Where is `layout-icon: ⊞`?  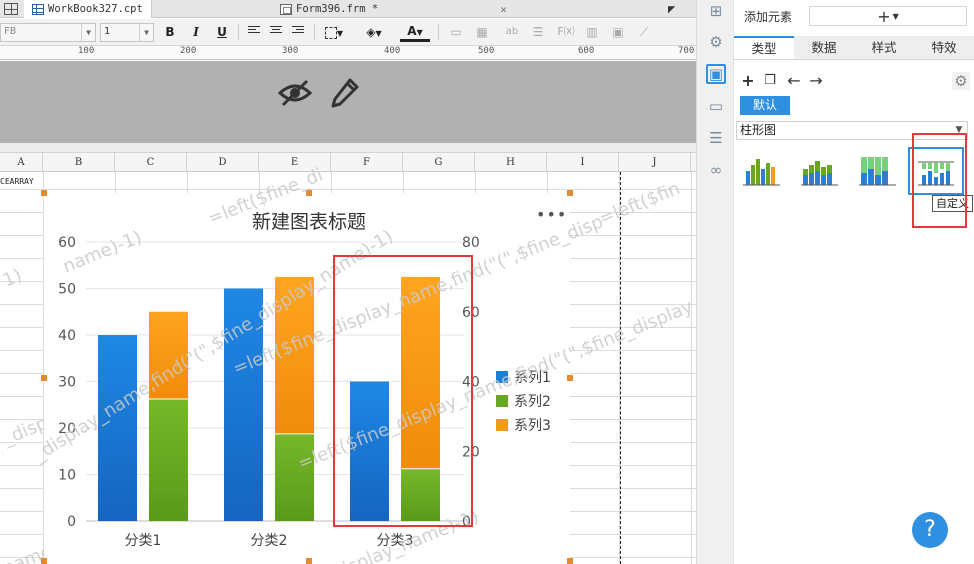 layout-icon: ⊞ is located at coordinates (716, 11).